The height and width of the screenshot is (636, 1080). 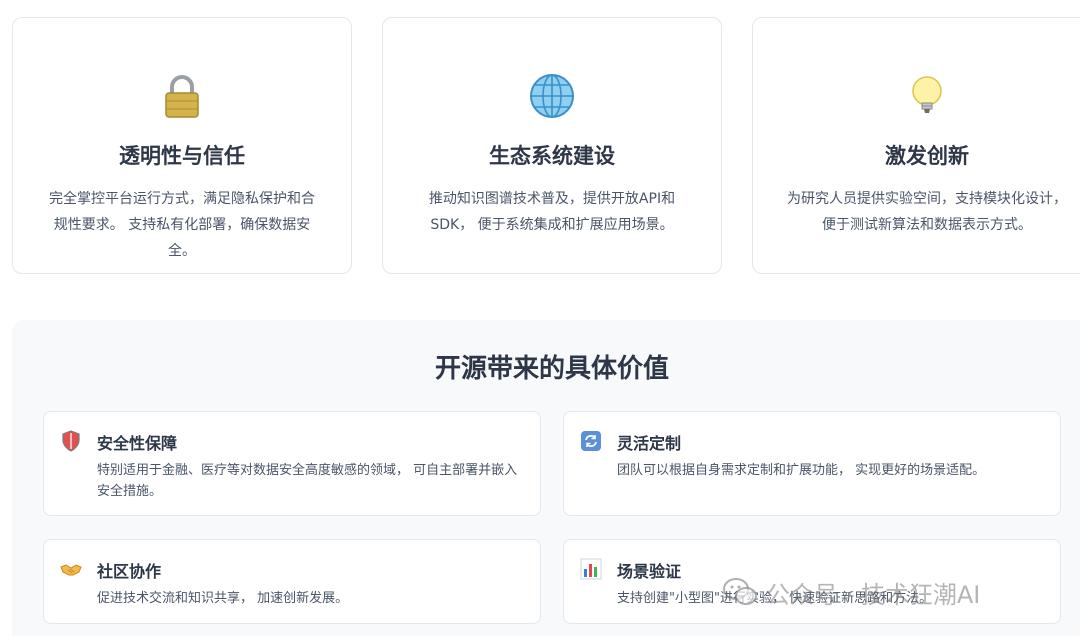 I want to click on card-desc: 推动知识图谱技术普及，提供开放API和SDK， 便于系统集成和扩展应用场景。, so click(x=552, y=212).